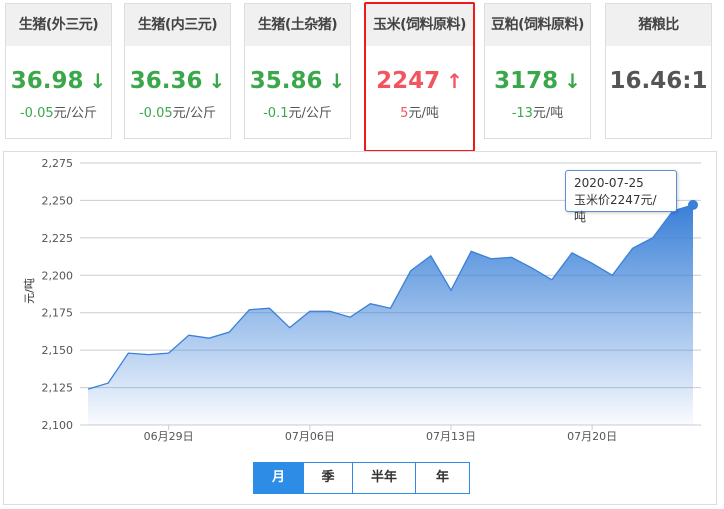  I want to click on price-value: 35.86, so click(286, 81).